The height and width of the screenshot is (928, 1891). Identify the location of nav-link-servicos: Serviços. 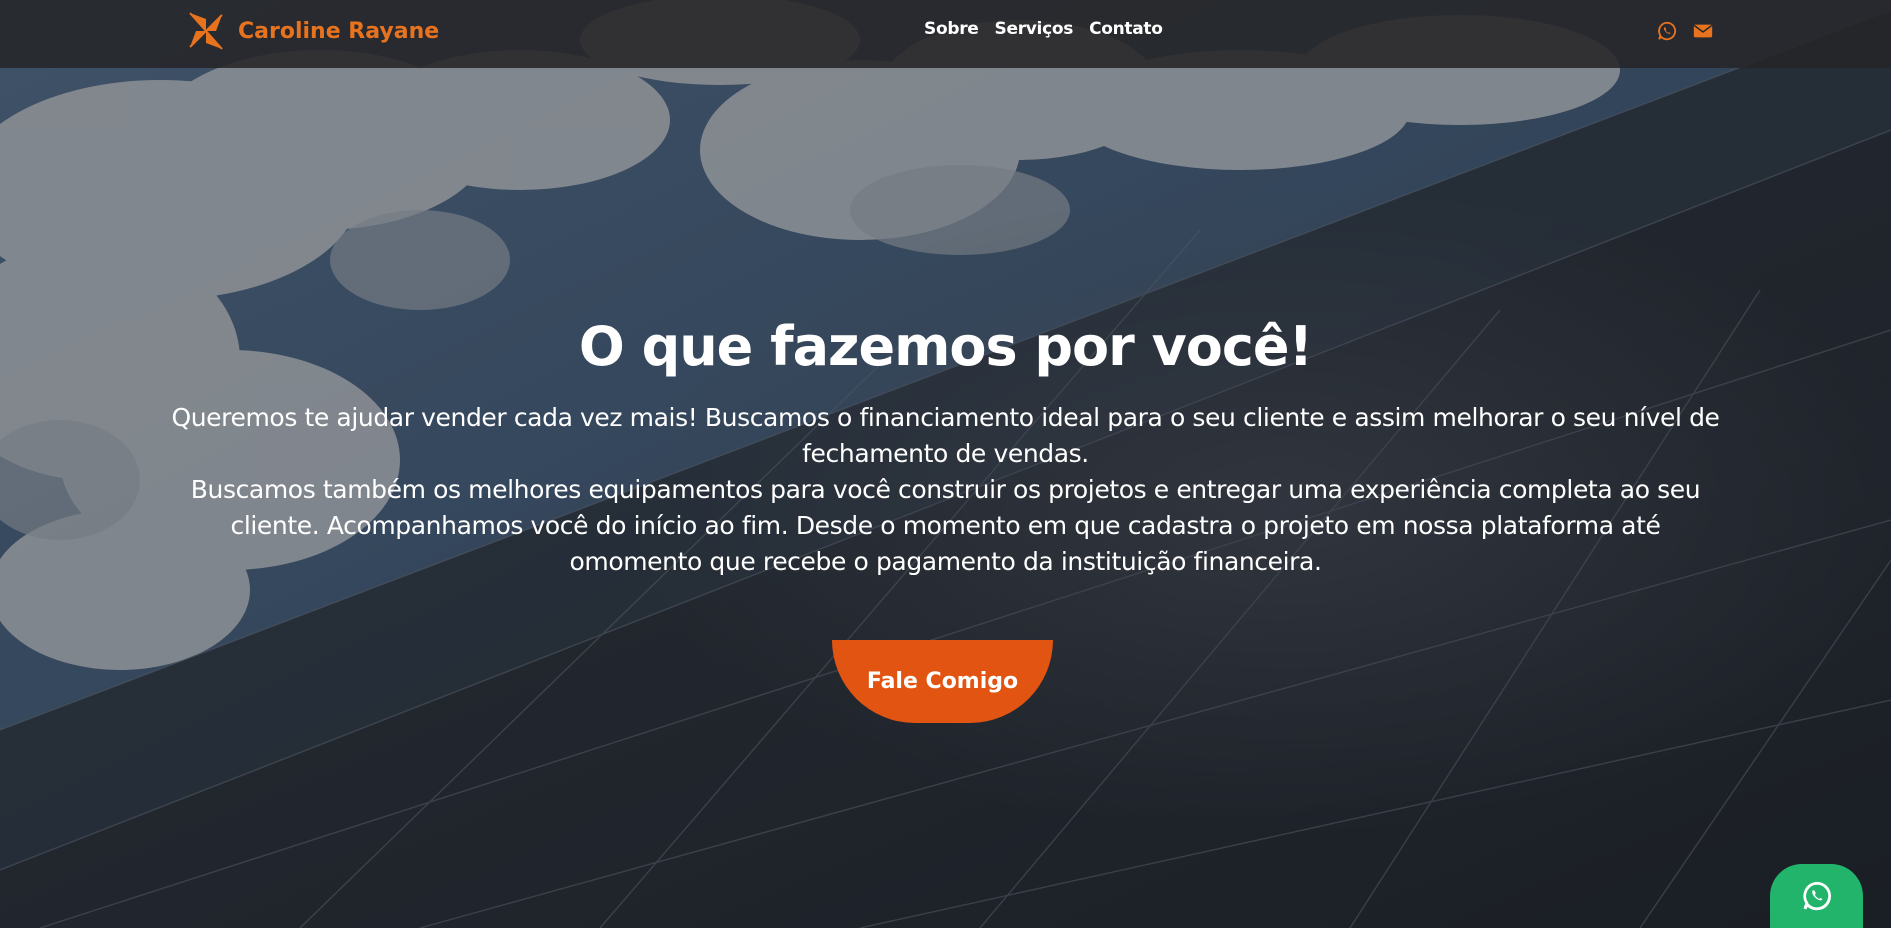
(1034, 29).